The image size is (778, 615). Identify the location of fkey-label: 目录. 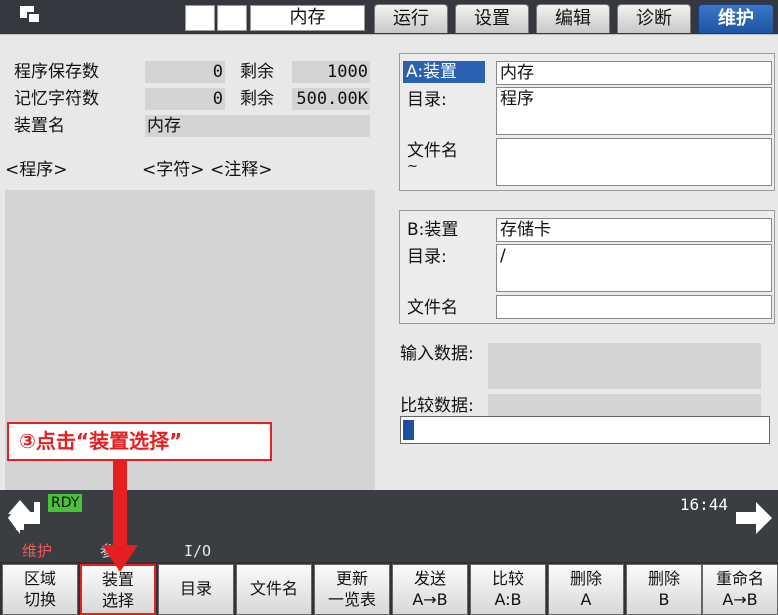
(195, 588).